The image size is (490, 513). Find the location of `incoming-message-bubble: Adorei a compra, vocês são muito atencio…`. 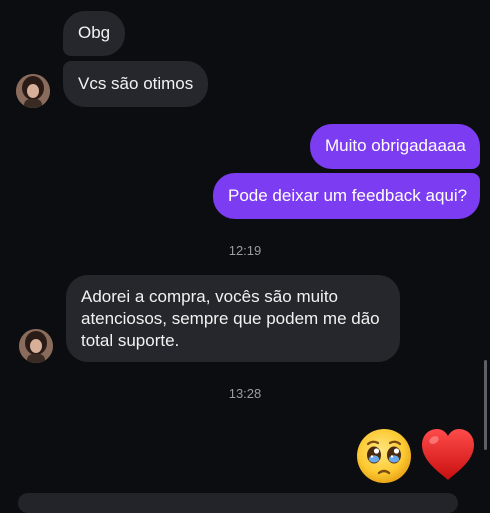

incoming-message-bubble: Adorei a compra, vocês são muito atencio… is located at coordinates (233, 318).